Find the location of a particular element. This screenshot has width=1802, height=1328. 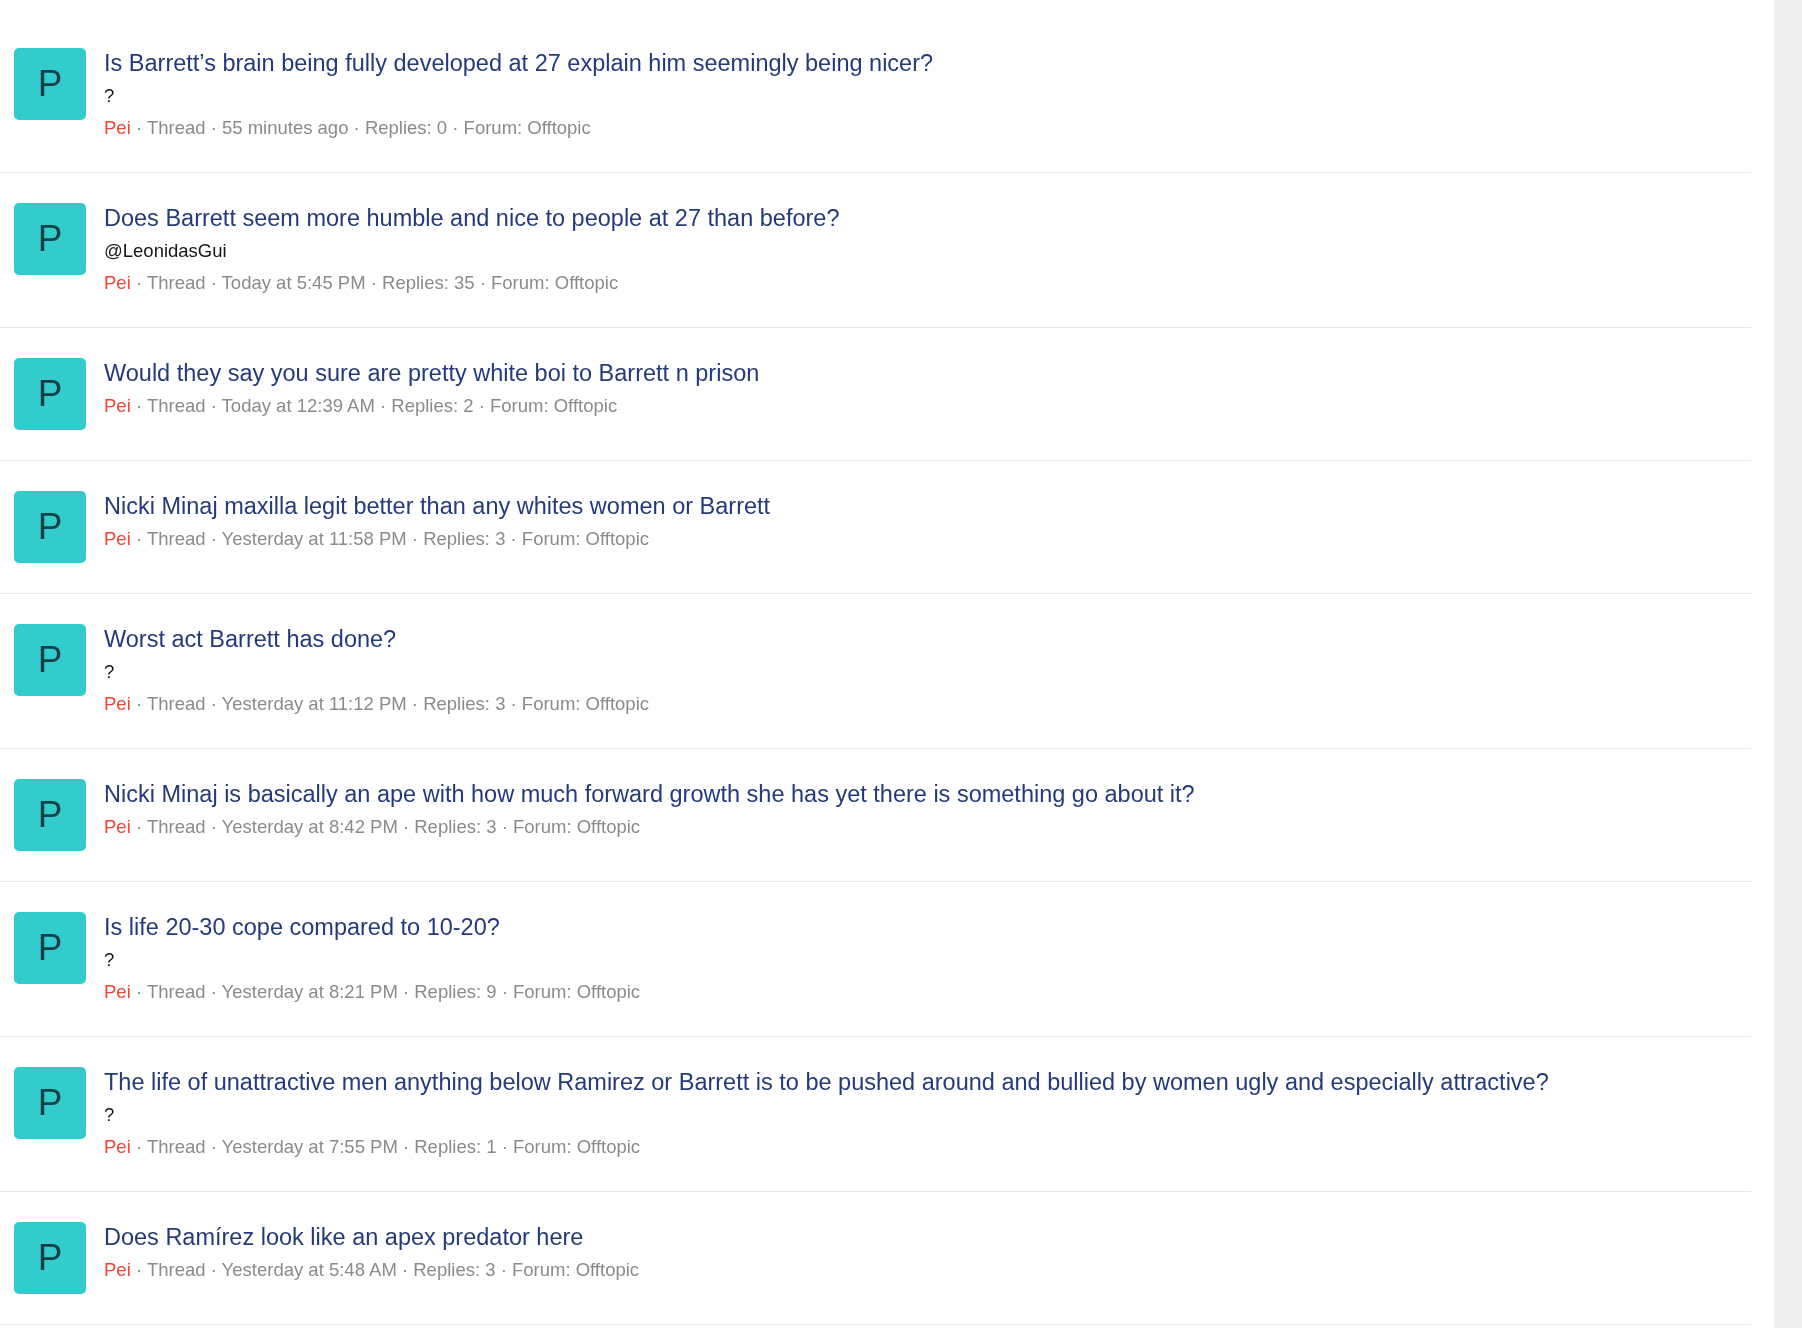

thread-title-link: Is Barrett’s brain being fully developed at 27 explain him seemingly being nicer? is located at coordinates (519, 63).